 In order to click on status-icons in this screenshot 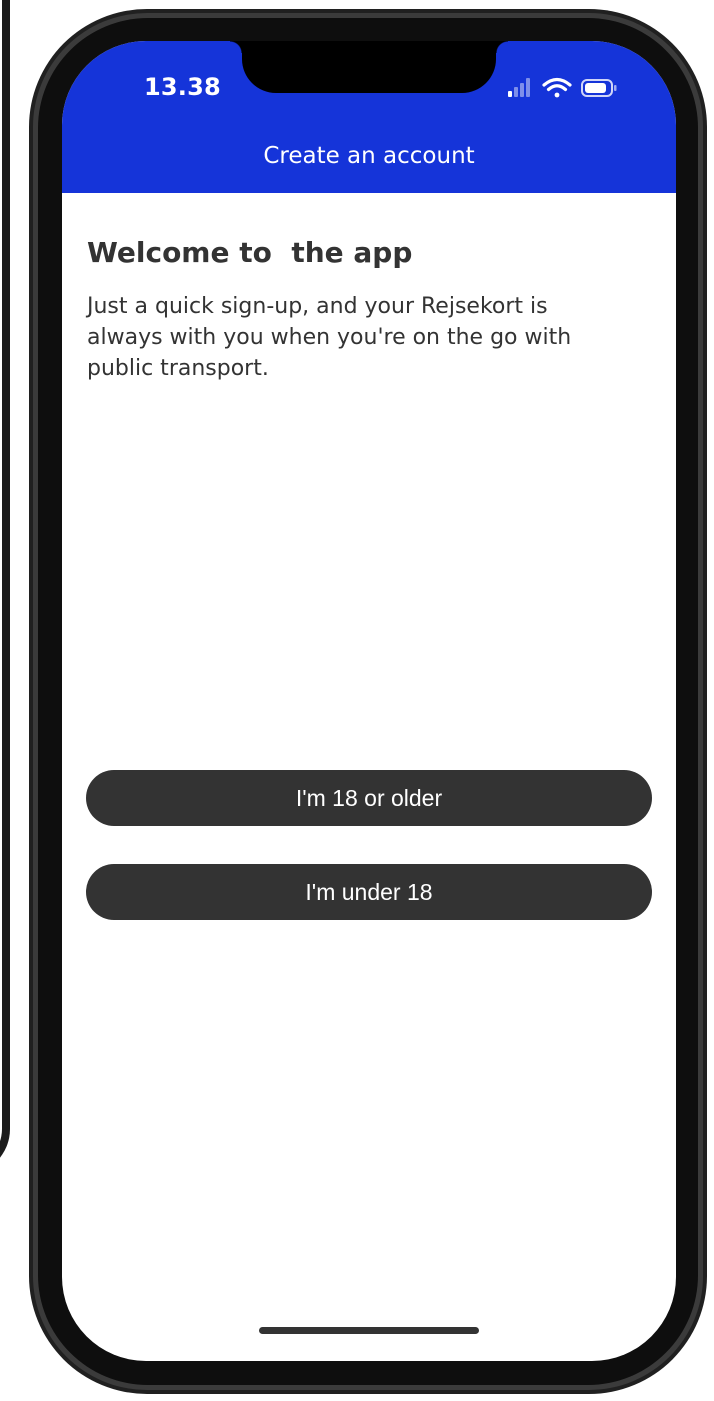, I will do `click(562, 87)`.